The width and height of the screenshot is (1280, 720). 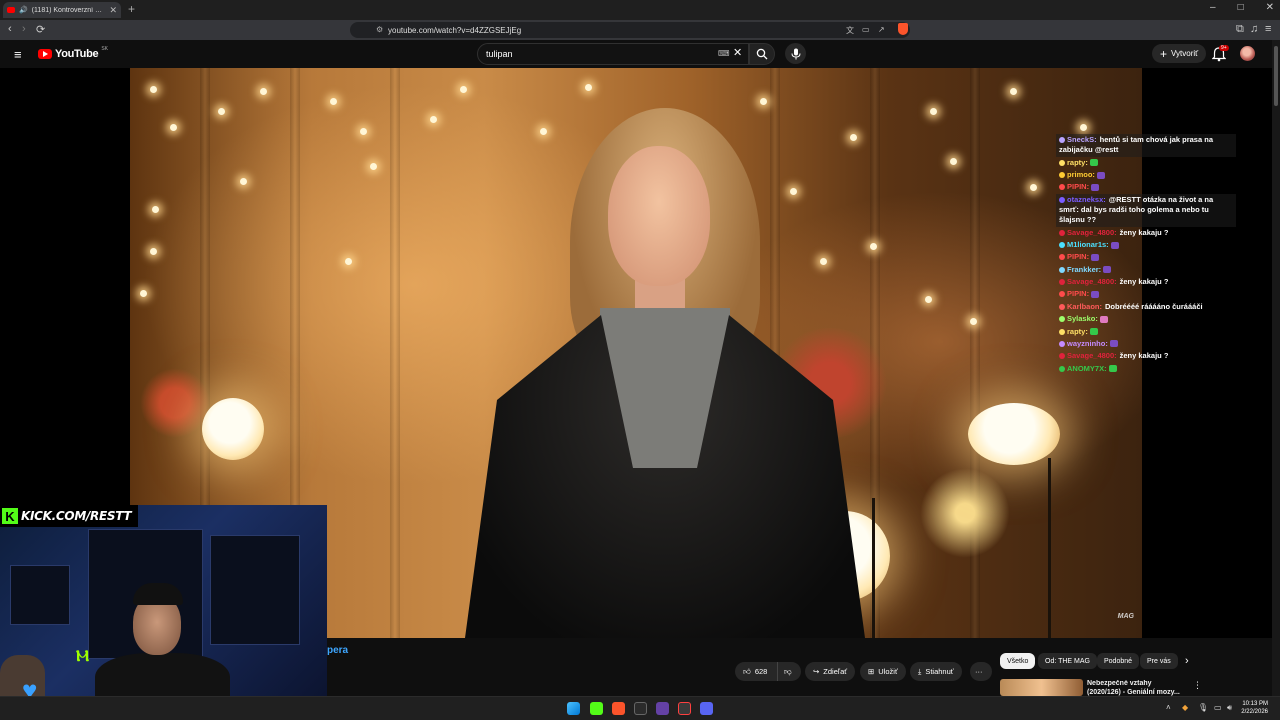 What do you see at coordinates (1146, 307) in the screenshot?
I see `chat-message: Karlbaon: Dobréééé rááááno čuráááči` at bounding box center [1146, 307].